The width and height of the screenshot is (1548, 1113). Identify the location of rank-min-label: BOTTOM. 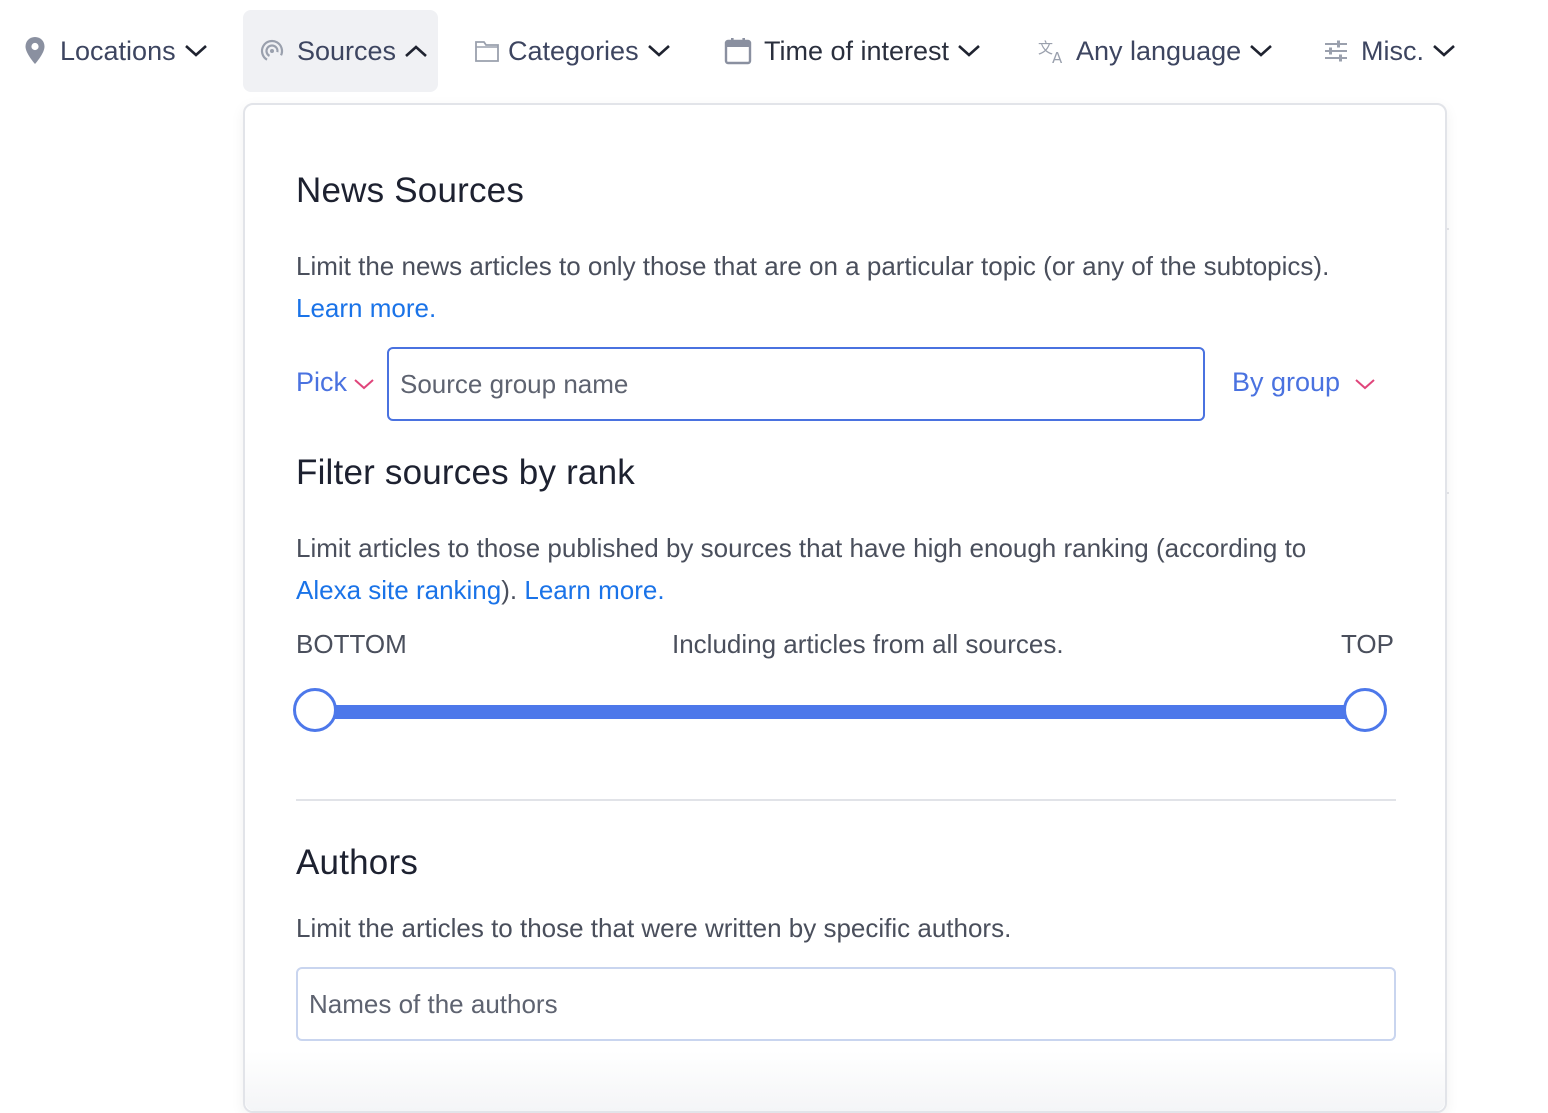
(351, 644).